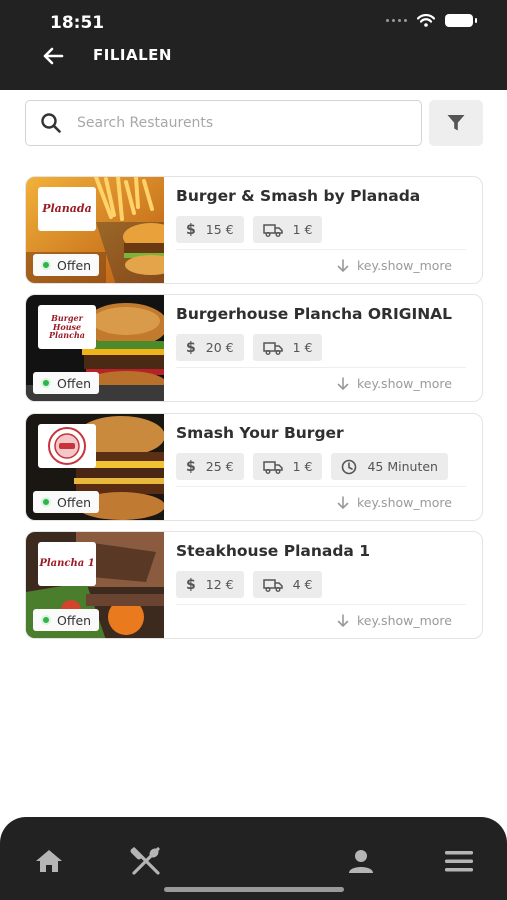  What do you see at coordinates (254, 889) in the screenshot?
I see `home-indicator` at bounding box center [254, 889].